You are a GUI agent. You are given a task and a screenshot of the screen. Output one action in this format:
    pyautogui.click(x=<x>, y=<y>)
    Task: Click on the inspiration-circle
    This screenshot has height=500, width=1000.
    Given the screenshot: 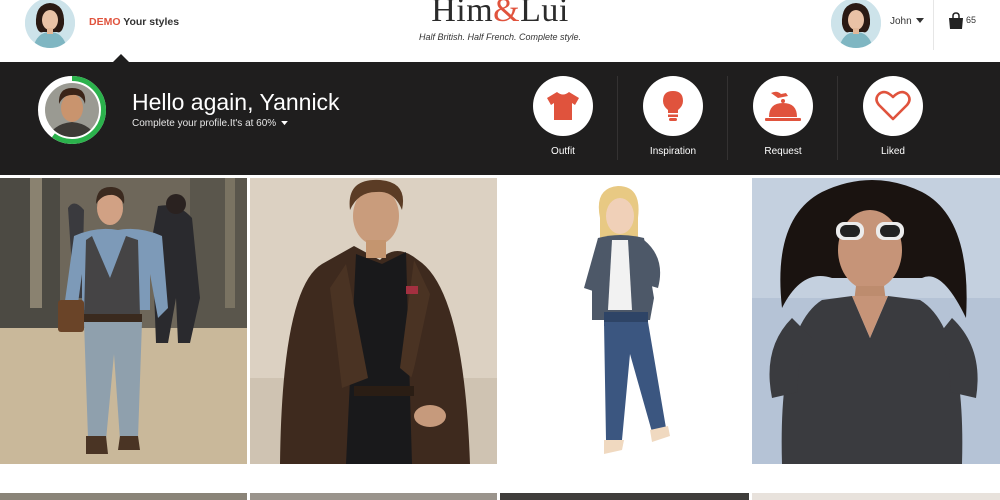 What is the action you would take?
    pyautogui.click(x=673, y=106)
    